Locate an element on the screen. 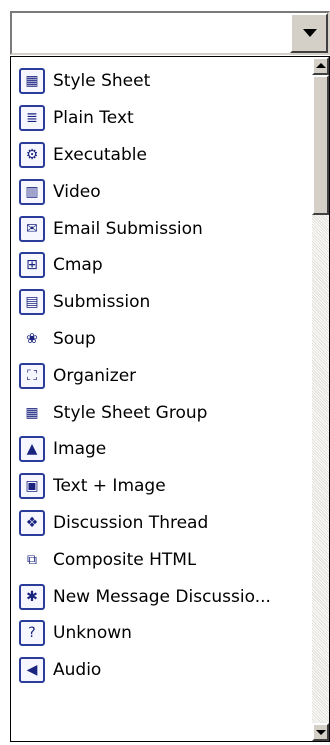 The width and height of the screenshot is (330, 745). list-item-label: Text + Image is located at coordinates (109, 486).